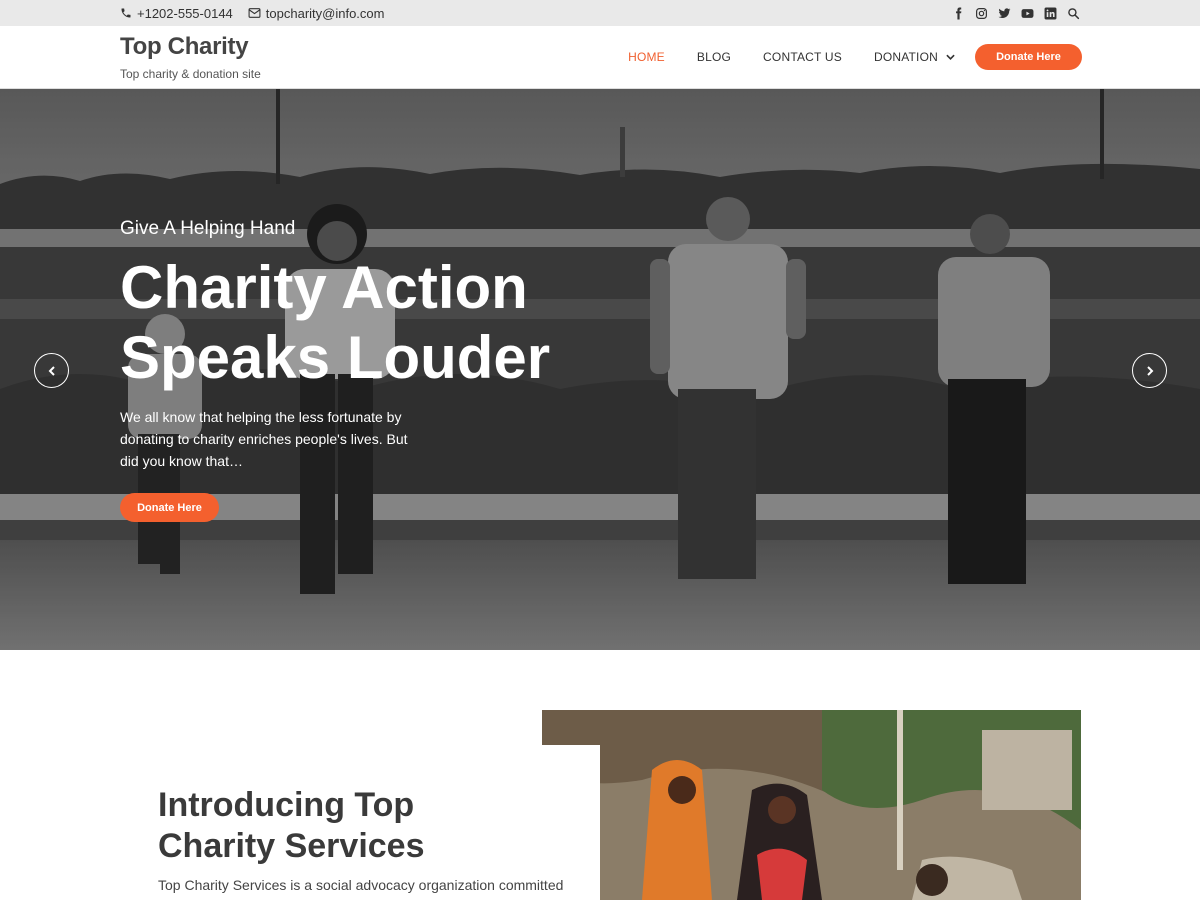 This screenshot has height=900, width=1200. I want to click on contact-info: +1202-555-0144 topcharity@info.com, so click(252, 13).